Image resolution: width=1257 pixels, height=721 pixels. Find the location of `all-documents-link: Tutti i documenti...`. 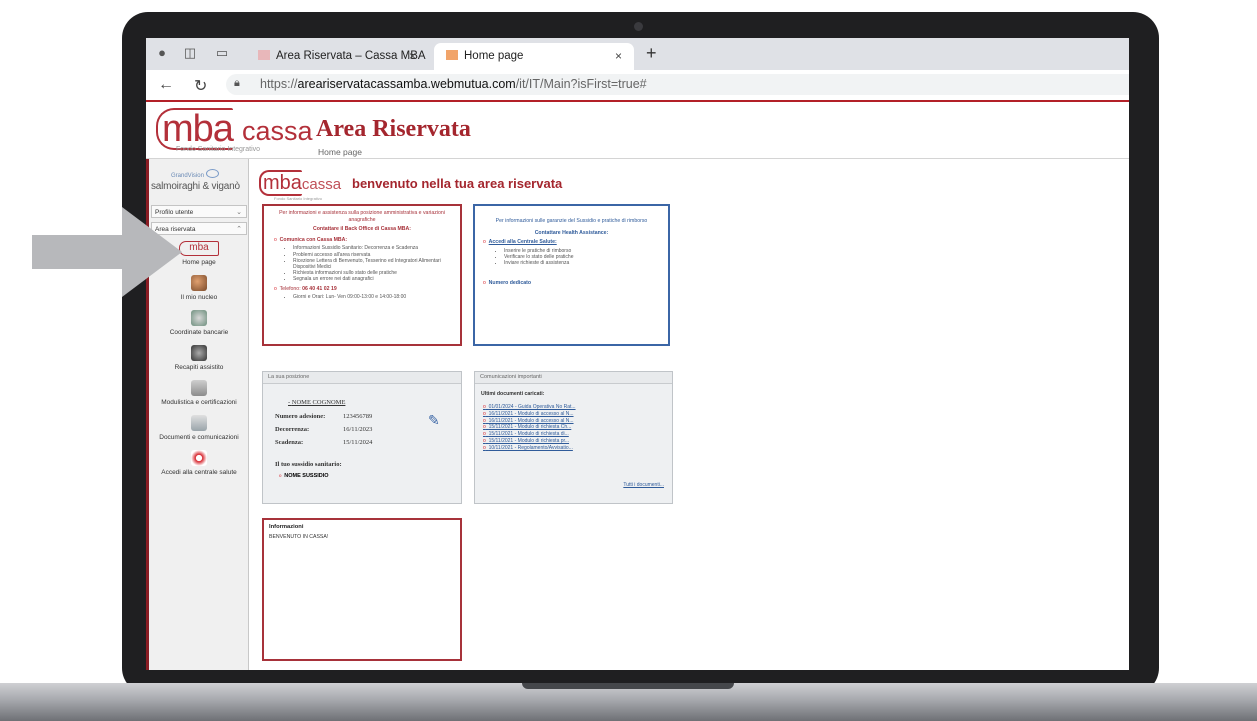

all-documents-link: Tutti i documenti... is located at coordinates (643, 485).